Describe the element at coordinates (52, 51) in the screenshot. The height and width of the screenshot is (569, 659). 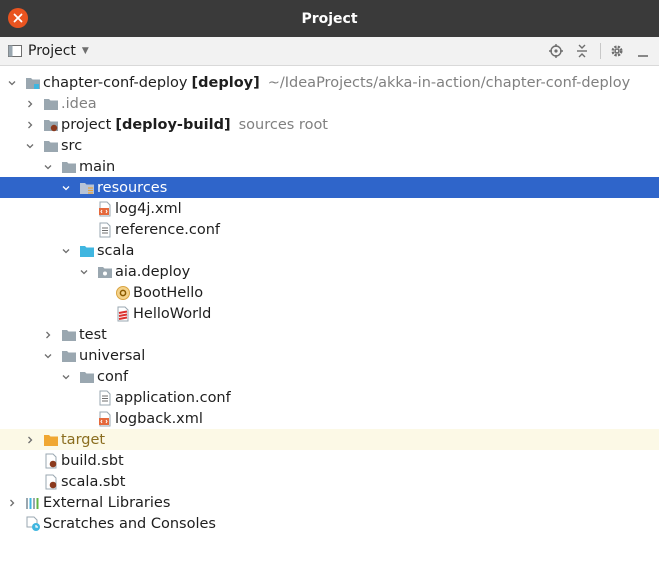
I see `view-selector-label: Project` at that location.